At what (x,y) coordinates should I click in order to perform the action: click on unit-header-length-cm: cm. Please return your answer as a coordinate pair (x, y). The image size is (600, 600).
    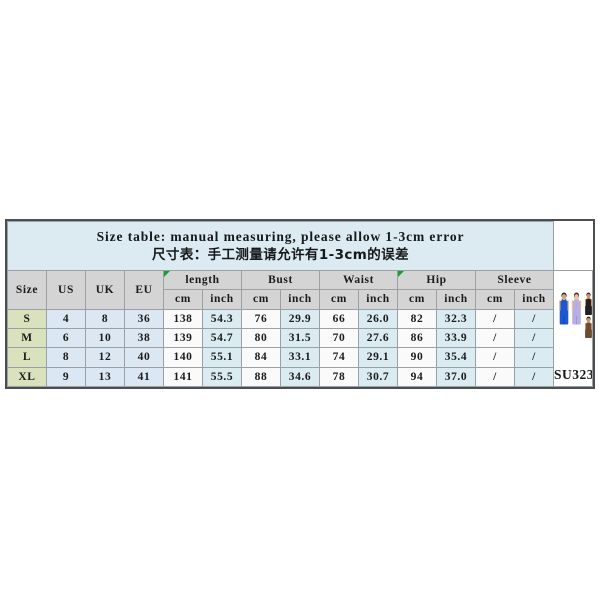
    Looking at the image, I should click on (183, 299).